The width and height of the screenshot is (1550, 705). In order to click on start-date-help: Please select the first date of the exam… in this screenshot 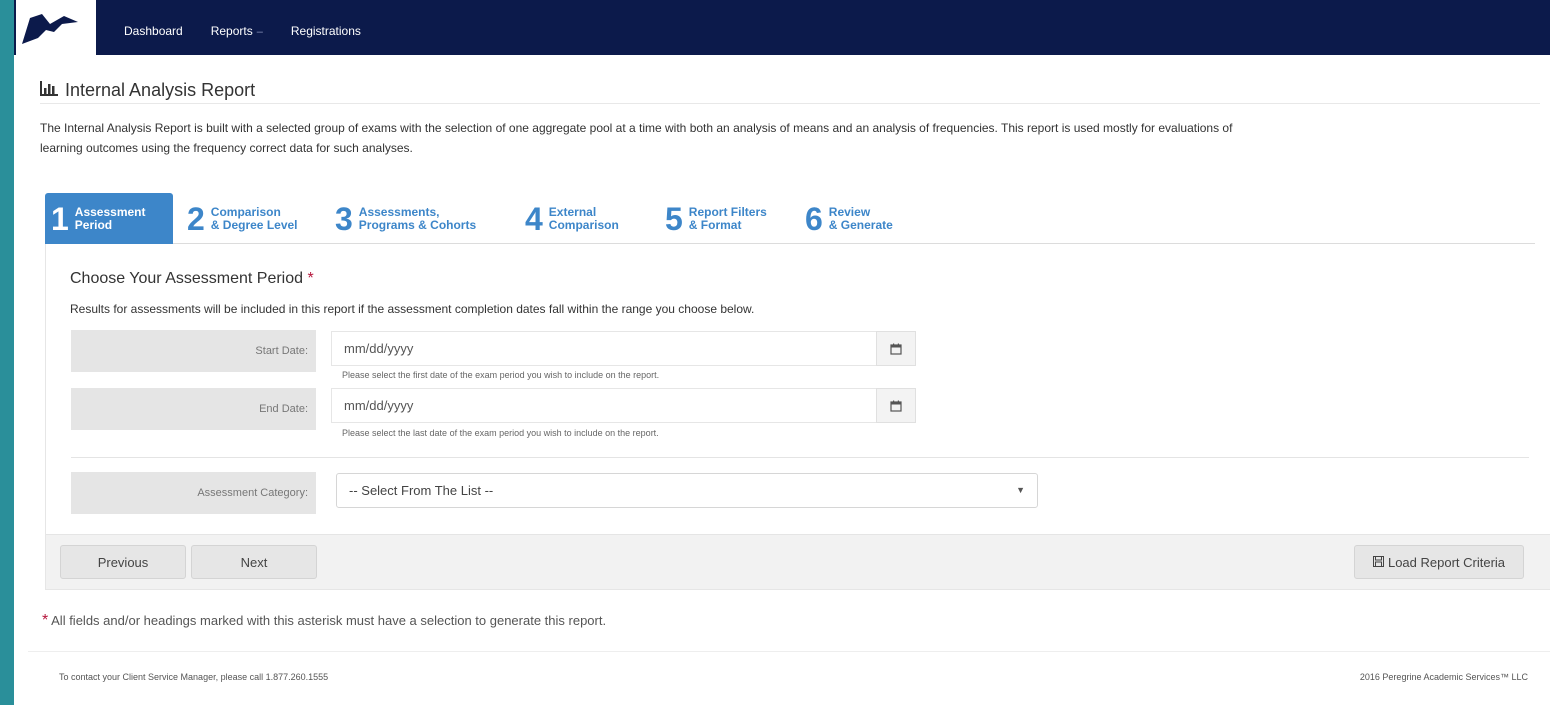, I will do `click(501, 375)`.